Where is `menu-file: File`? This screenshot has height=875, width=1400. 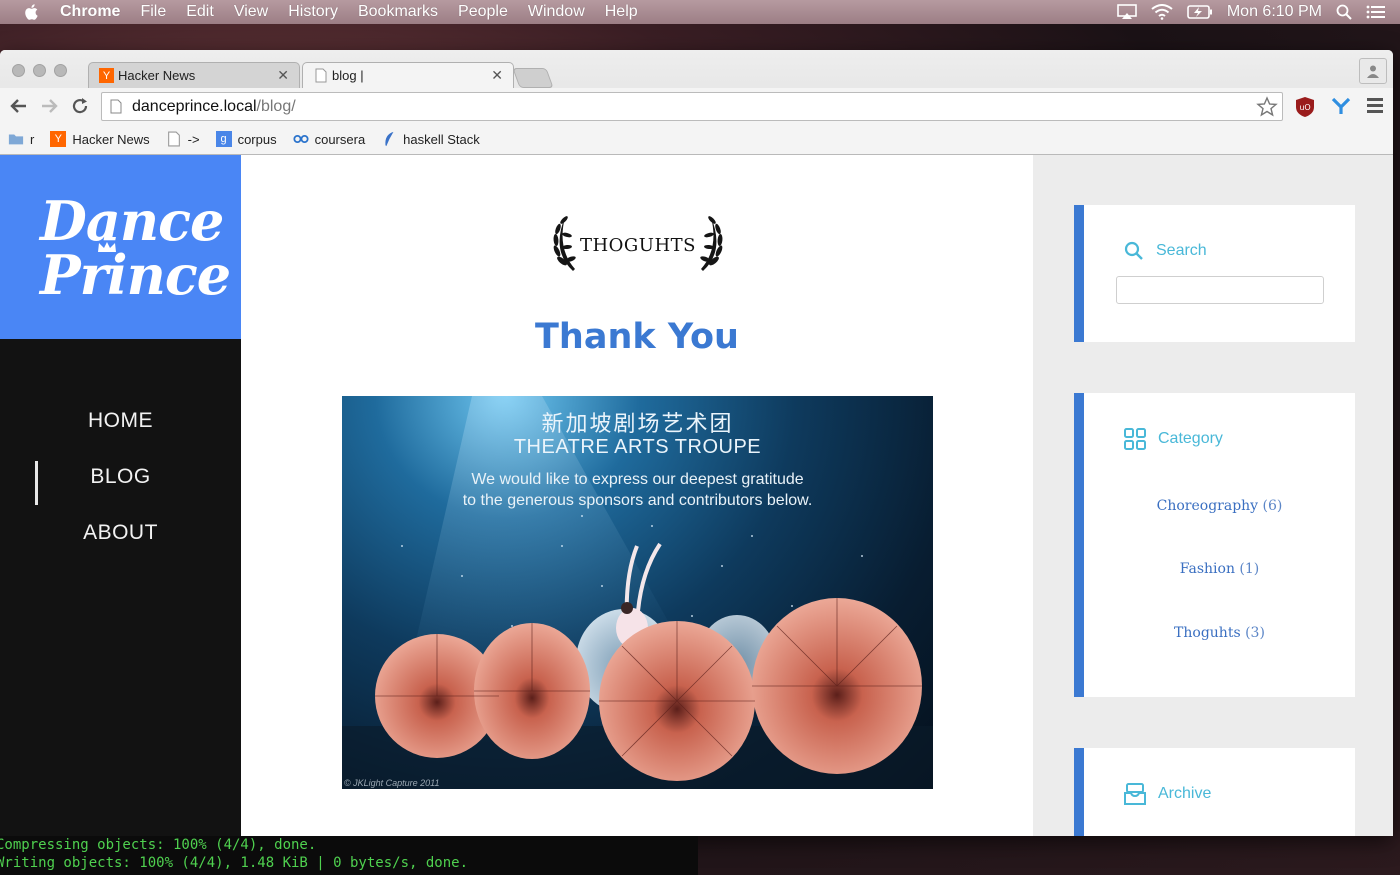
menu-file: File is located at coordinates (153, 12).